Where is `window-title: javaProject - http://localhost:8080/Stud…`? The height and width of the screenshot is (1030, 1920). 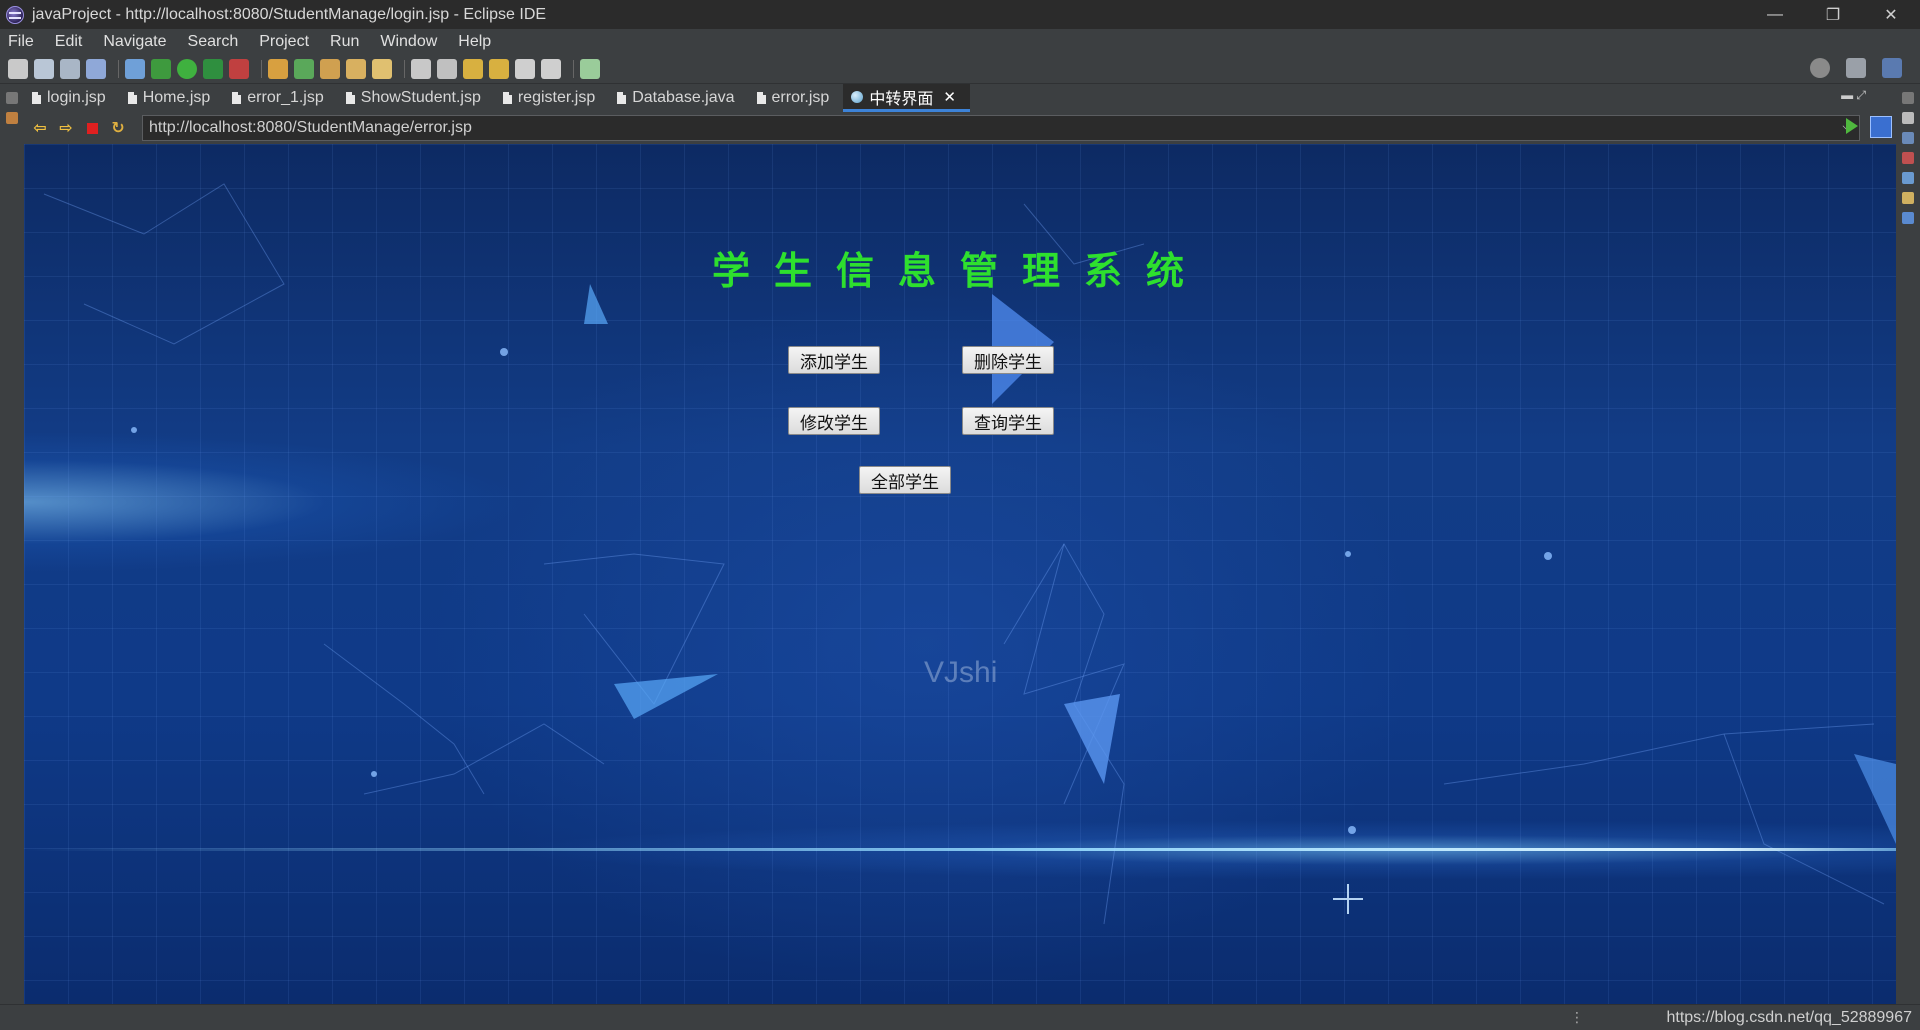
window-title: javaProject - http://localhost:8080/Stud… is located at coordinates (289, 14).